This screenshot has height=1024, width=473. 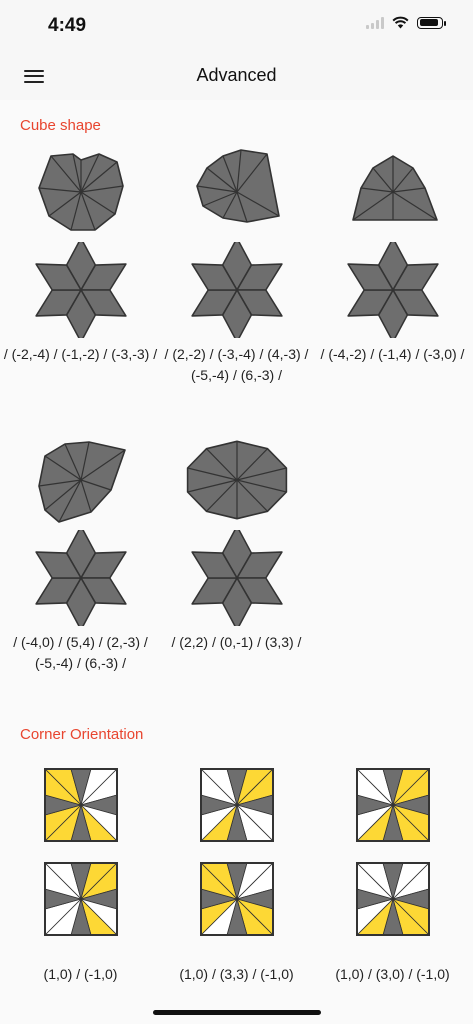 I want to click on corner-orientation-case: (1,0) / (3,3) / (-1,0), so click(x=236, y=875).